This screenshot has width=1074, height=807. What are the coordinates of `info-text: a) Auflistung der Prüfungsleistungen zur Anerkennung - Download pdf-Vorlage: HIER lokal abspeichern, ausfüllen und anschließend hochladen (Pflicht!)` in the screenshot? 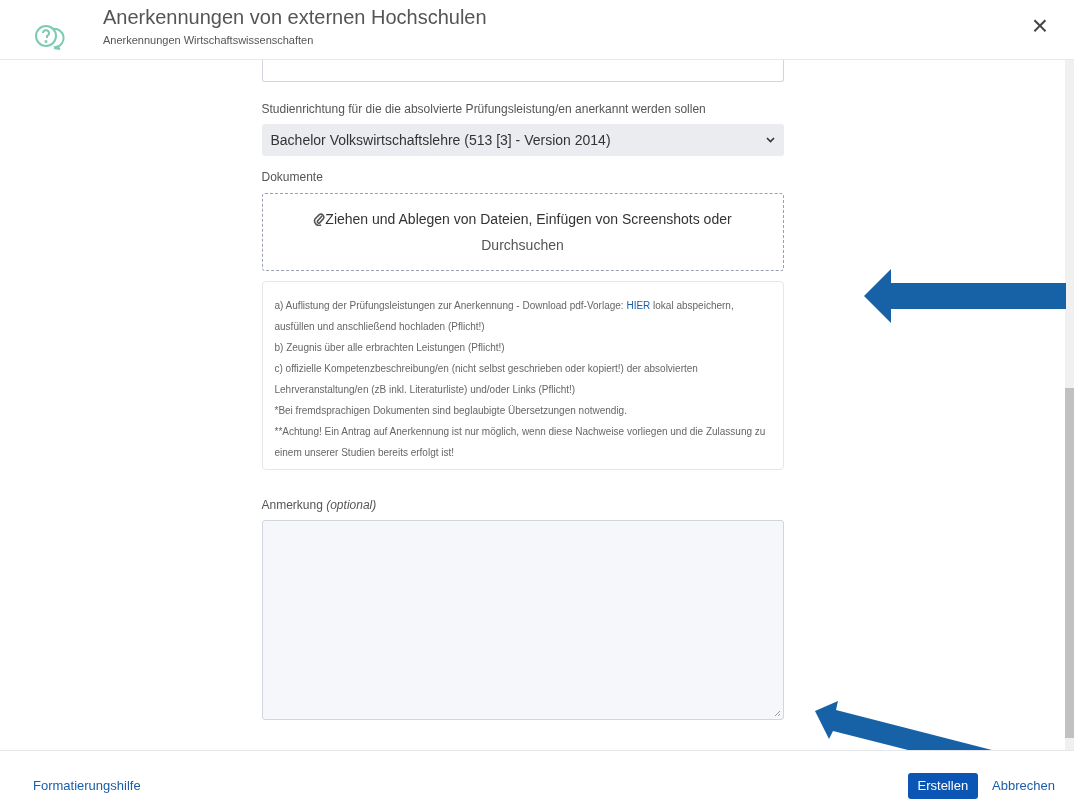 It's located at (504, 316).